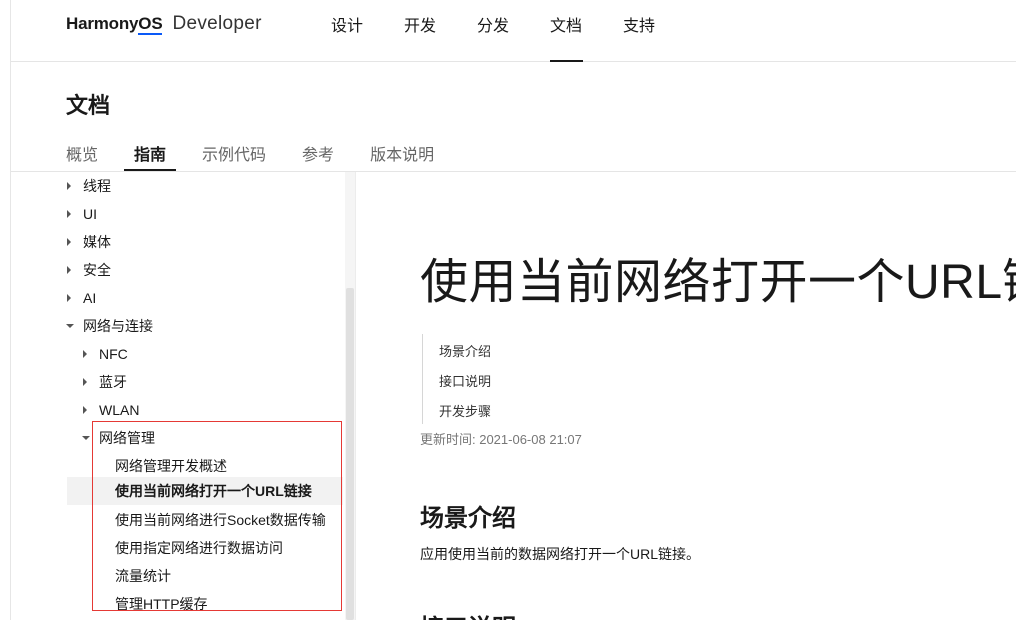 This screenshot has width=1016, height=620. Describe the element at coordinates (560, 554) in the screenshot. I see `section-text-scenario: 应用使用当前的数据网络打开一个URL链接。` at that location.